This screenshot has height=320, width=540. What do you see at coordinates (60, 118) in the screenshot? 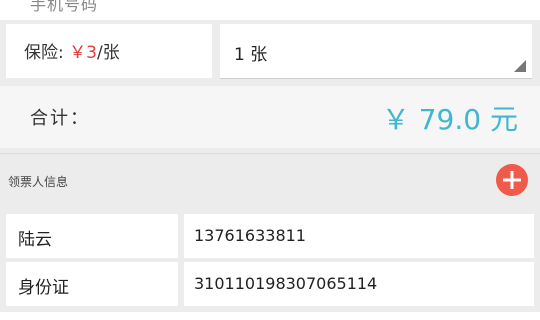
I see `total-label: 合计：` at bounding box center [60, 118].